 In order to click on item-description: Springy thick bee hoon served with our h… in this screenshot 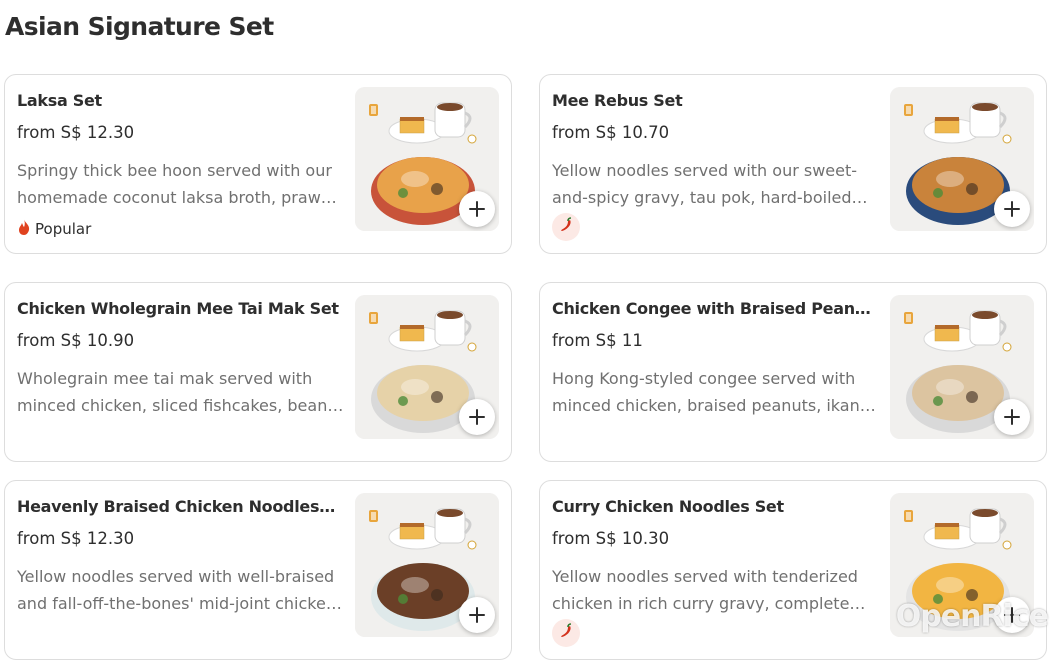, I will do `click(181, 184)`.